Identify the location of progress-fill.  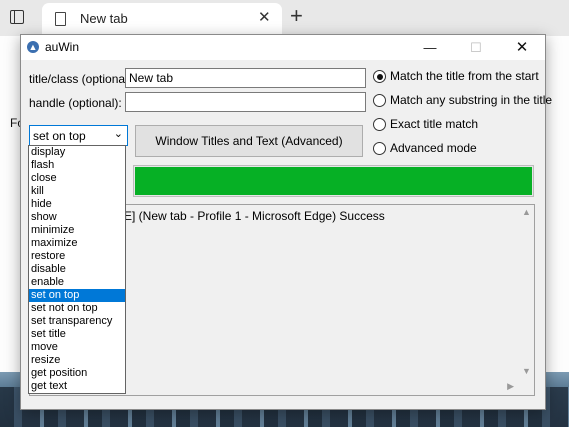
(333, 181).